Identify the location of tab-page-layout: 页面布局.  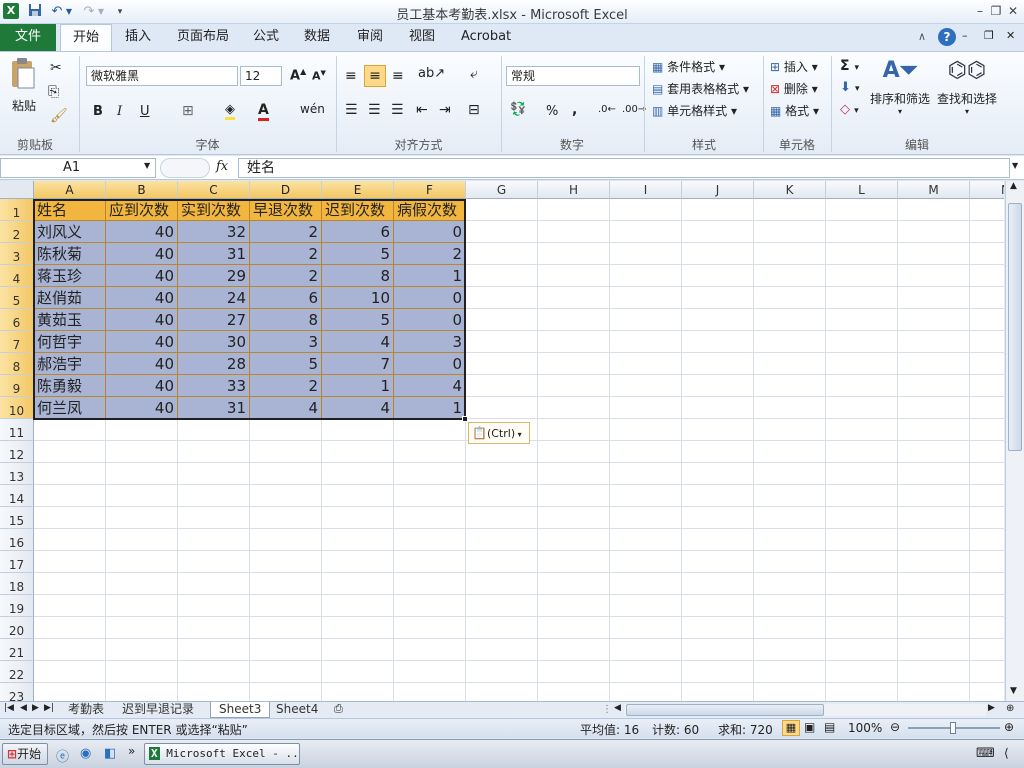
(203, 37).